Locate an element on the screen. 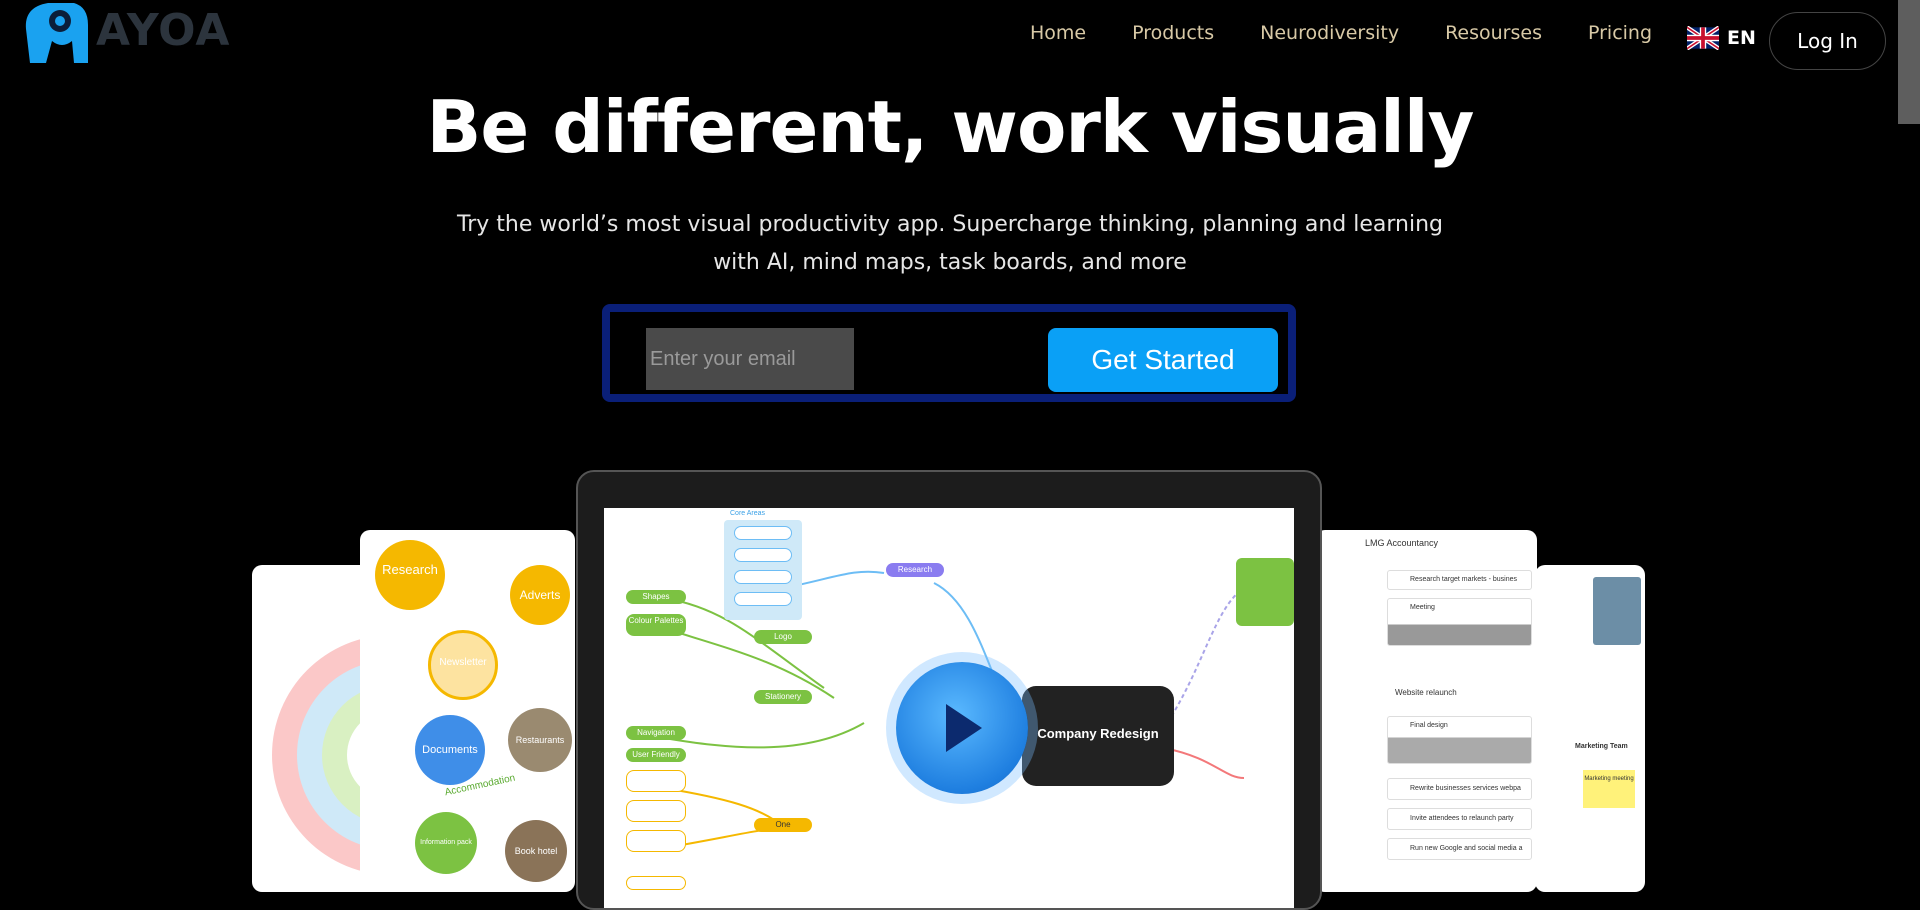 The width and height of the screenshot is (1920, 910). marketing-card: Marketing Team Marketing meeting is located at coordinates (1590, 728).